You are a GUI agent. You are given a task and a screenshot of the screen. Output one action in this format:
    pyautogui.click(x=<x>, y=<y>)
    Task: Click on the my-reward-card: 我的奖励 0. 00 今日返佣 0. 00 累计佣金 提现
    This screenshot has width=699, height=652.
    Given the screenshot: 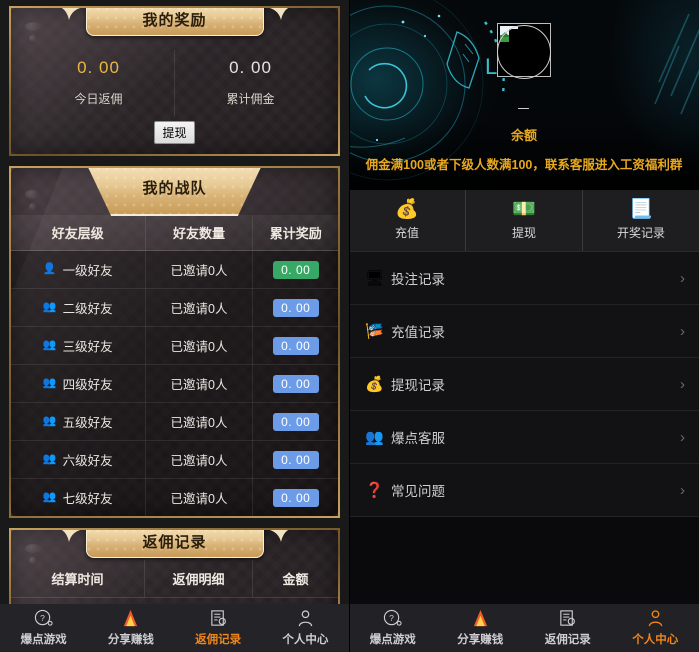 What is the action you would take?
    pyautogui.click(x=174, y=81)
    